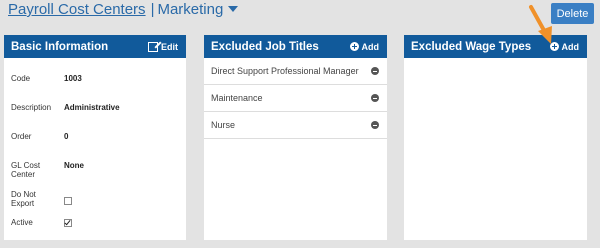  What do you see at coordinates (295, 98) in the screenshot?
I see `list-item: Maintenance` at bounding box center [295, 98].